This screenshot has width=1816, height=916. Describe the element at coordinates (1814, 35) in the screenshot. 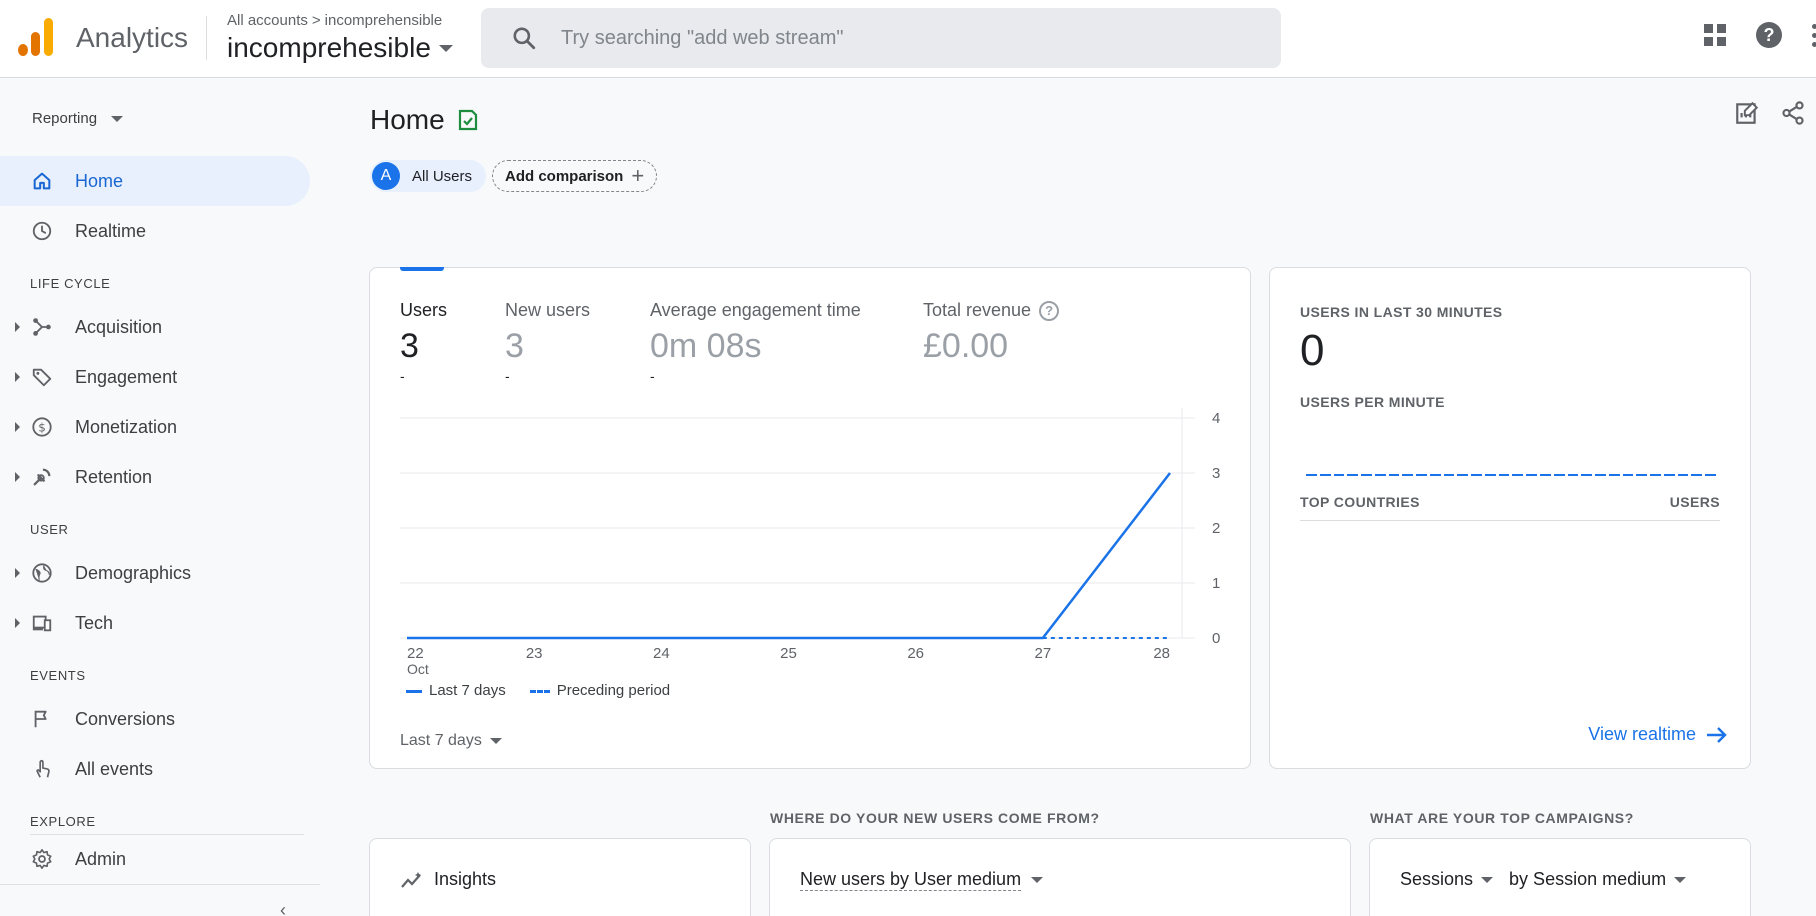

I see `more-vert-icon` at that location.